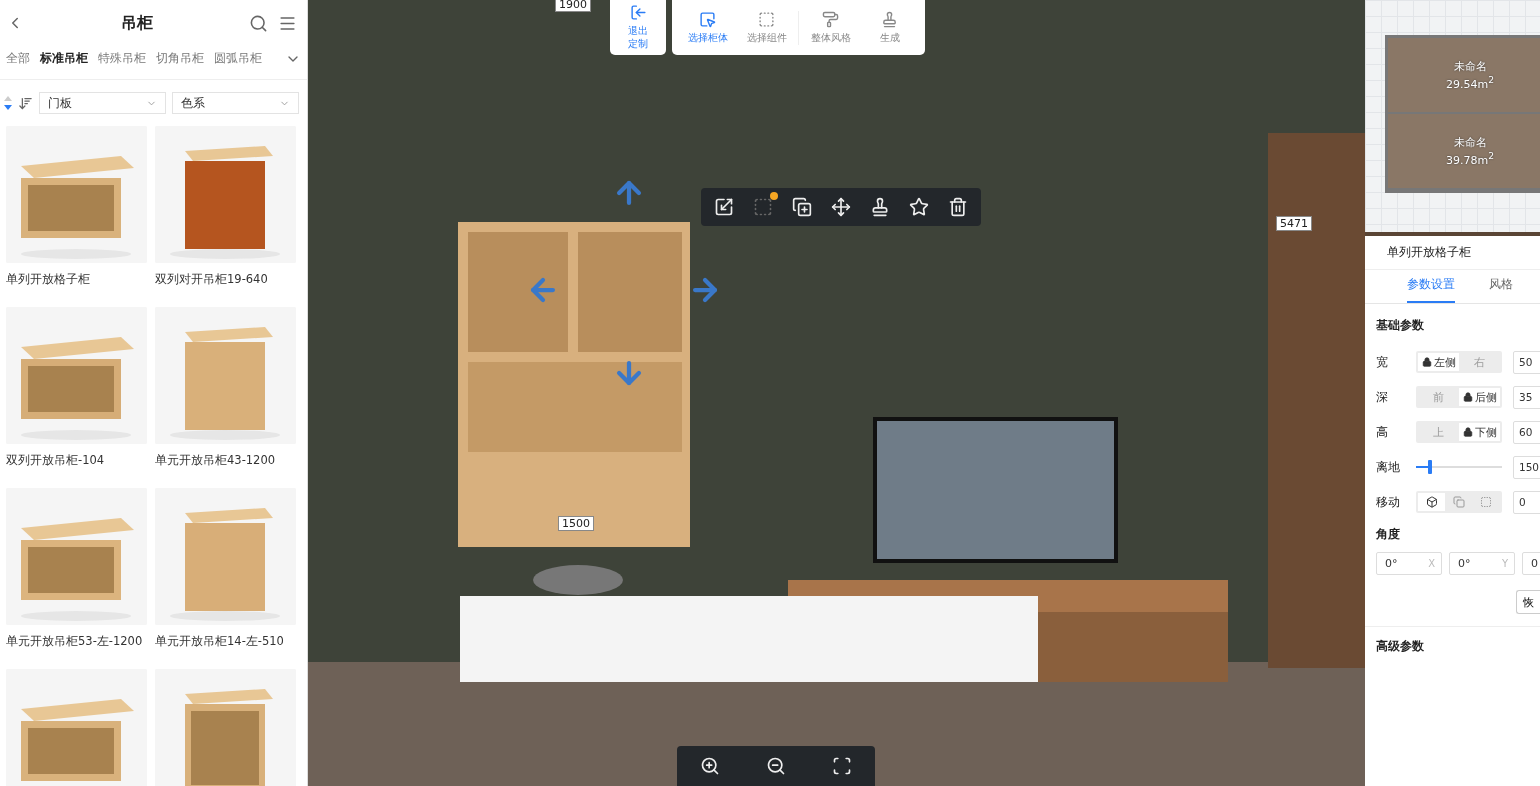 This screenshot has width=1540, height=786. What do you see at coordinates (225, 460) in the screenshot?
I see `product-name: 单元开放吊柜43-1200` at bounding box center [225, 460].